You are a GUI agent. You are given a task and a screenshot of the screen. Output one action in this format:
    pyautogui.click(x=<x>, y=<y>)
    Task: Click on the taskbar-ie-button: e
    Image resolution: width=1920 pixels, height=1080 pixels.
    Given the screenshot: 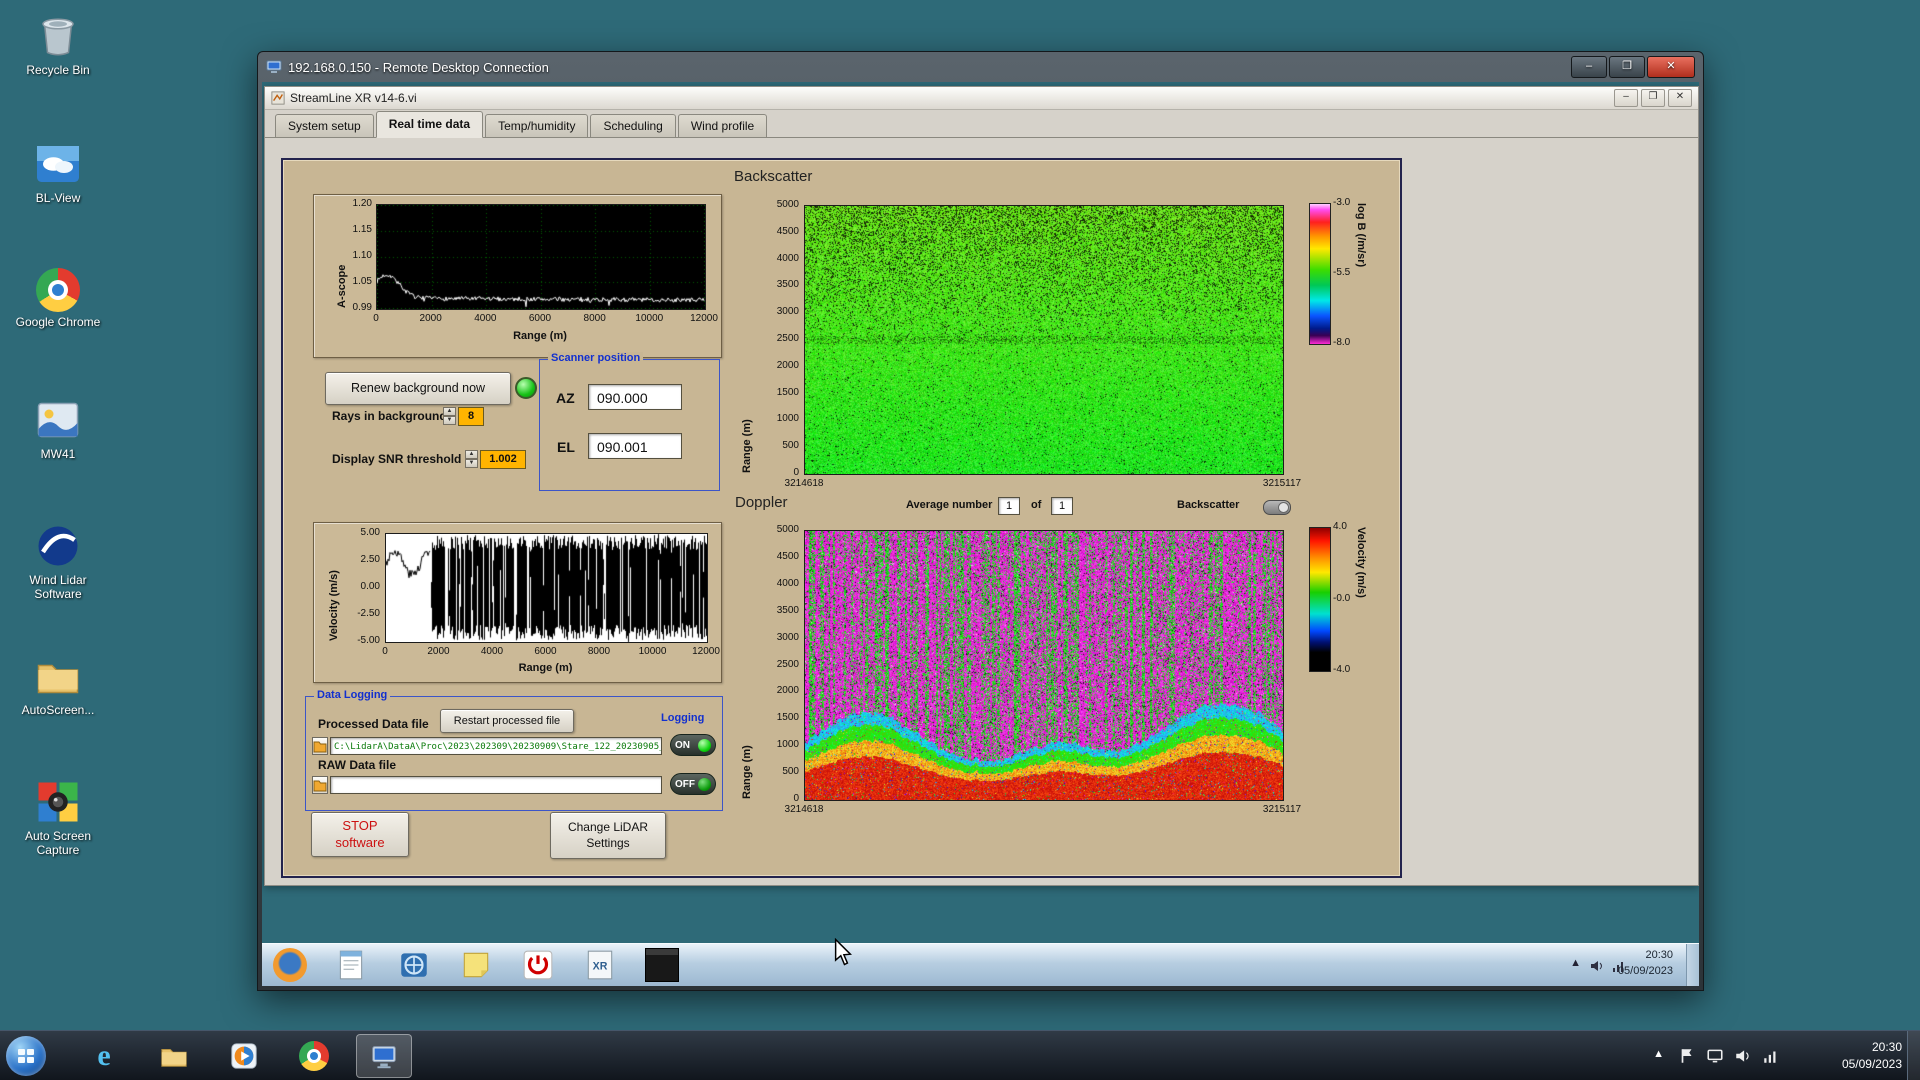 What is the action you would take?
    pyautogui.click(x=104, y=1056)
    